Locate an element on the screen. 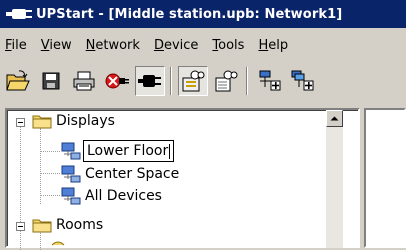  rename-input-value: Lower Floor is located at coordinates (128, 151).